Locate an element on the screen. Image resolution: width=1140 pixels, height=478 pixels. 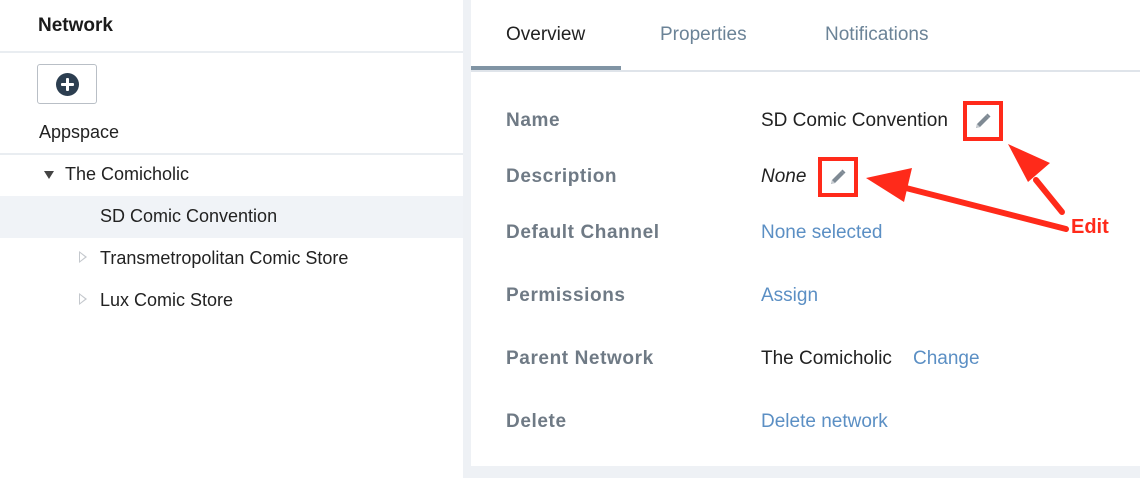
name-label: Name is located at coordinates (533, 120).